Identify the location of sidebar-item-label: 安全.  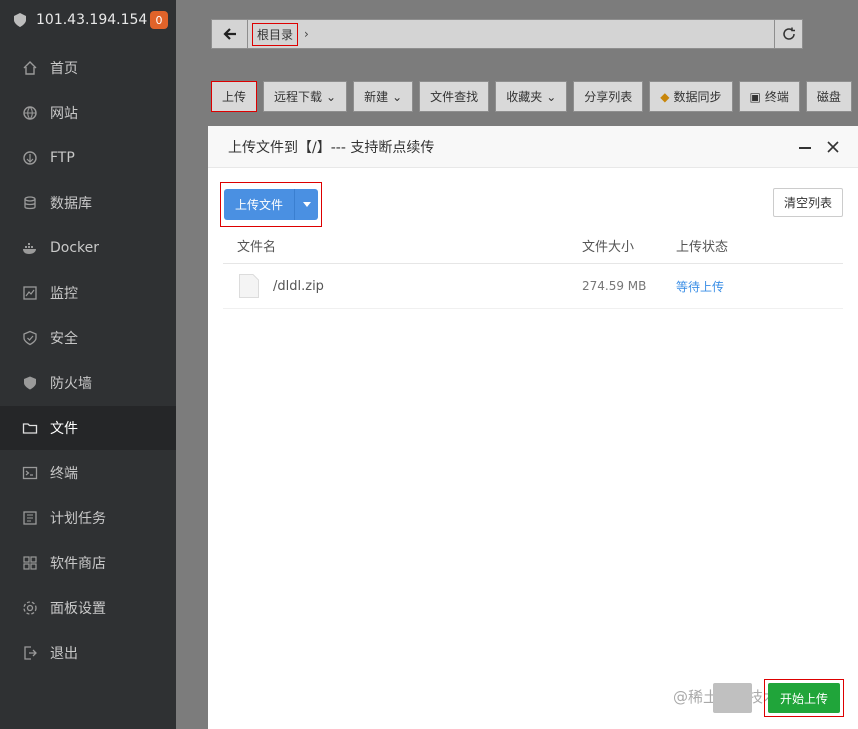
(64, 339).